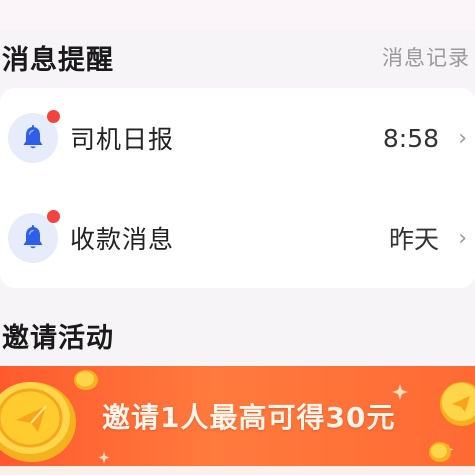  I want to click on top-strip, so click(237, 15).